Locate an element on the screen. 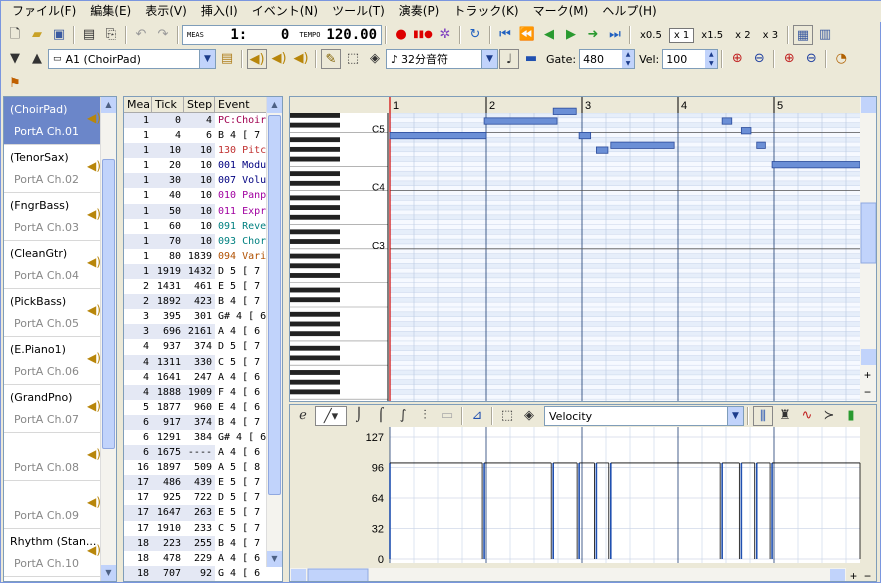  col-tick: Tick is located at coordinates (168, 104).